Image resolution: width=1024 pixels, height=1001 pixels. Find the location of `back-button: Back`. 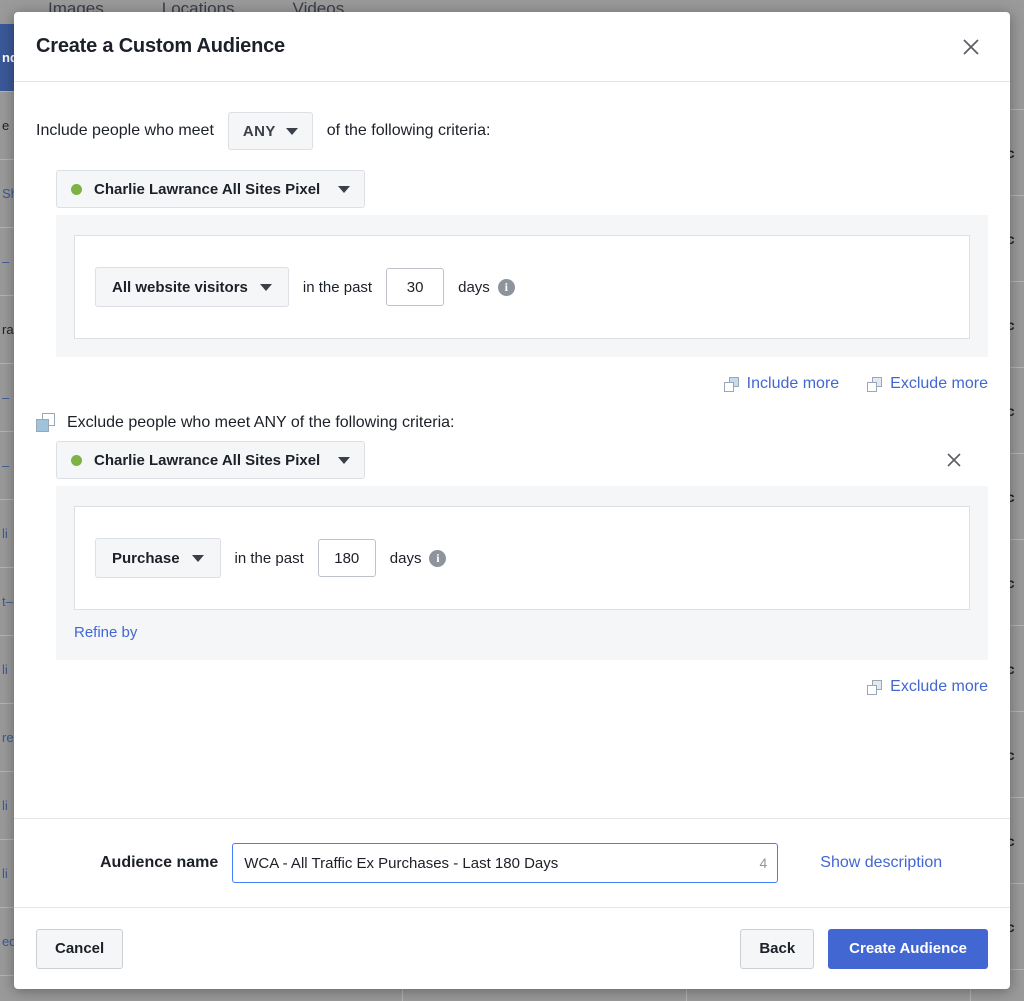

back-button: Back is located at coordinates (777, 948).